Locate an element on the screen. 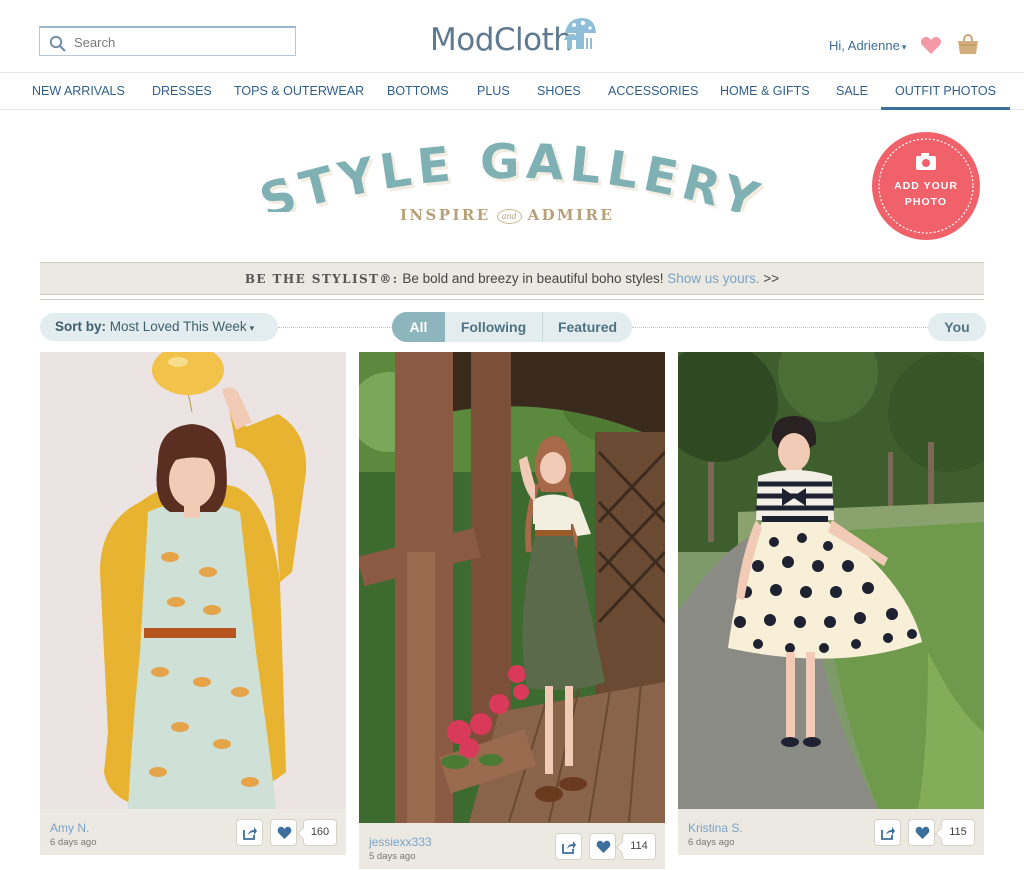 The image size is (1024, 870). logo-text: ModCloth is located at coordinates (501, 40).